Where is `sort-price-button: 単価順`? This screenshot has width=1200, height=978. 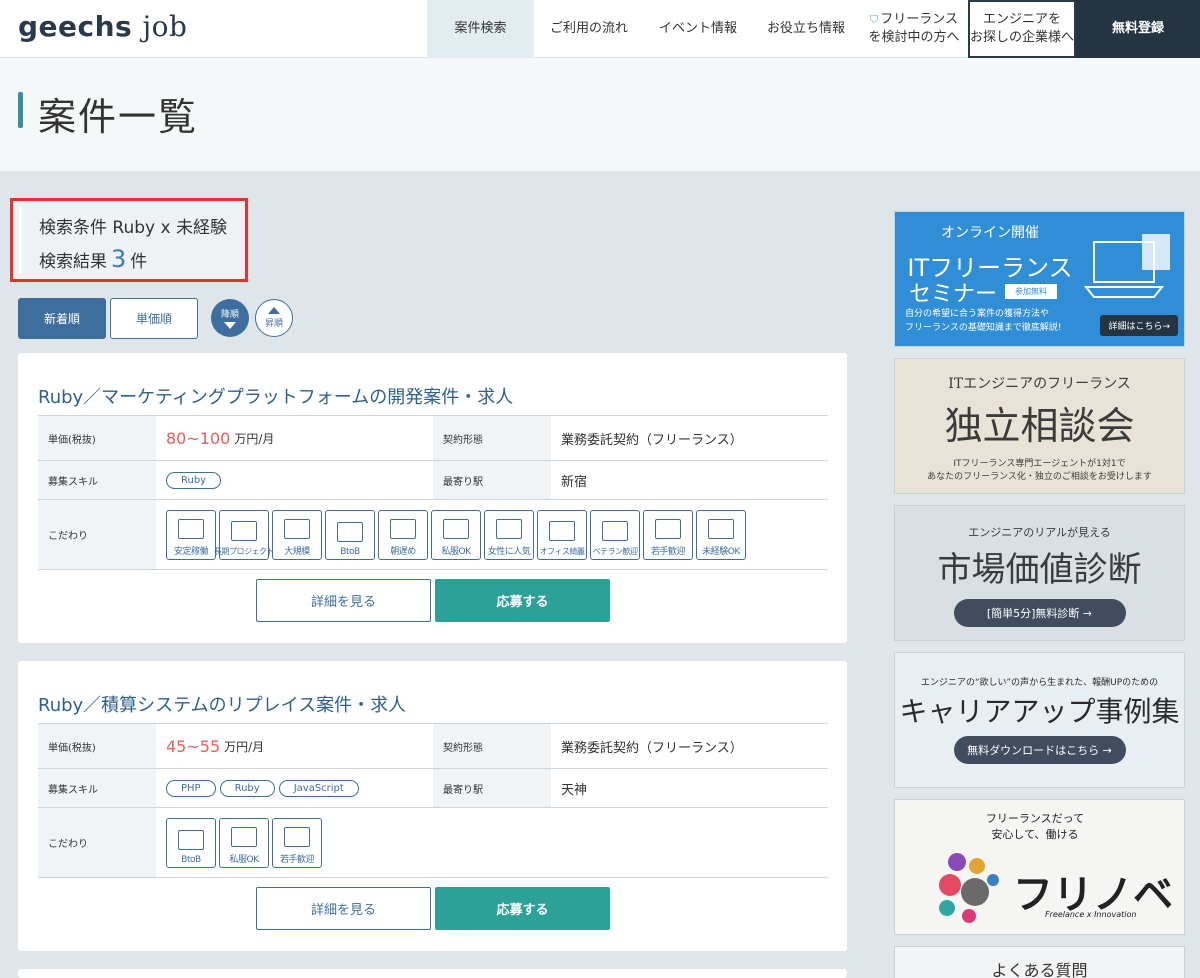 sort-price-button: 単価順 is located at coordinates (154, 318).